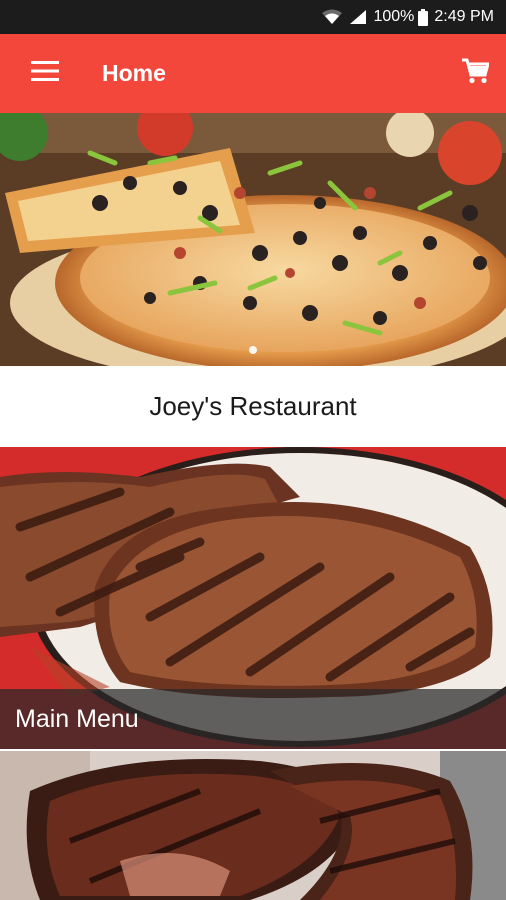  What do you see at coordinates (253, 17) in the screenshot?
I see `status-bar: 100% 2:49 PM` at bounding box center [253, 17].